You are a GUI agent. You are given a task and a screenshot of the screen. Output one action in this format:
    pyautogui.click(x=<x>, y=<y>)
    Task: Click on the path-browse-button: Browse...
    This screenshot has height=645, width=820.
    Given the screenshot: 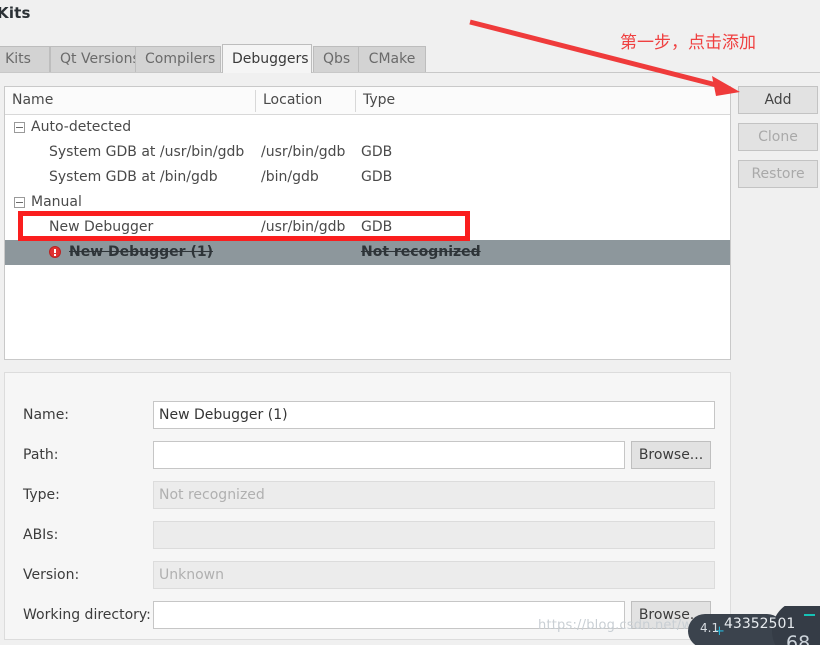 What is the action you would take?
    pyautogui.click(x=671, y=455)
    